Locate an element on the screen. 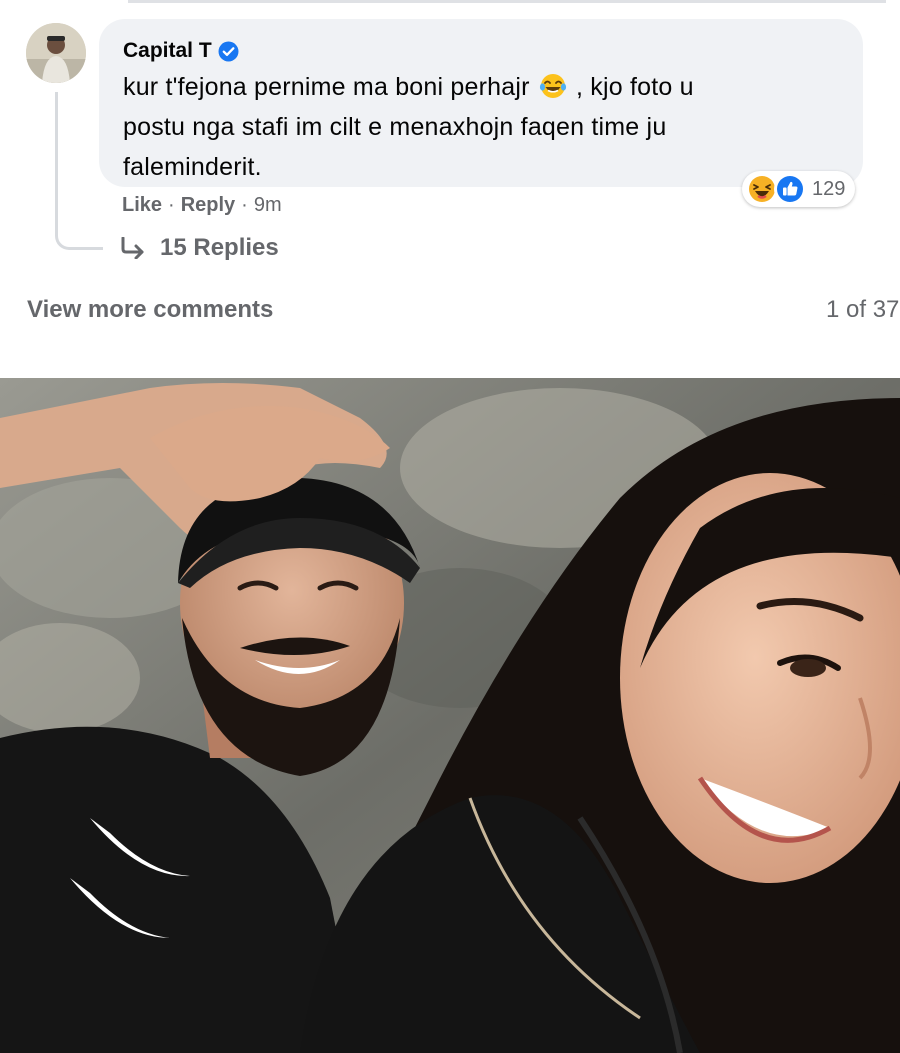 This screenshot has width=900, height=1053. comment-text-line1-tail: , kjo foto u is located at coordinates (634, 87).